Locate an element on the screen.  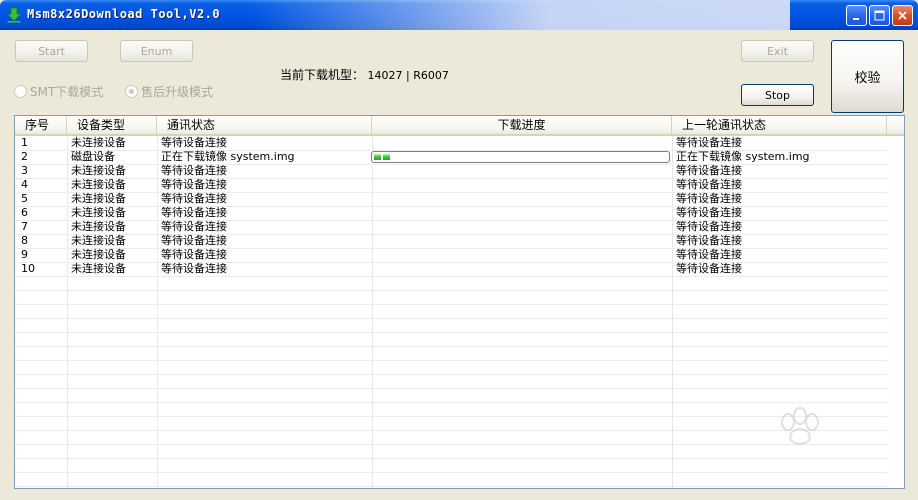
row-index: 10 is located at coordinates (28, 268).